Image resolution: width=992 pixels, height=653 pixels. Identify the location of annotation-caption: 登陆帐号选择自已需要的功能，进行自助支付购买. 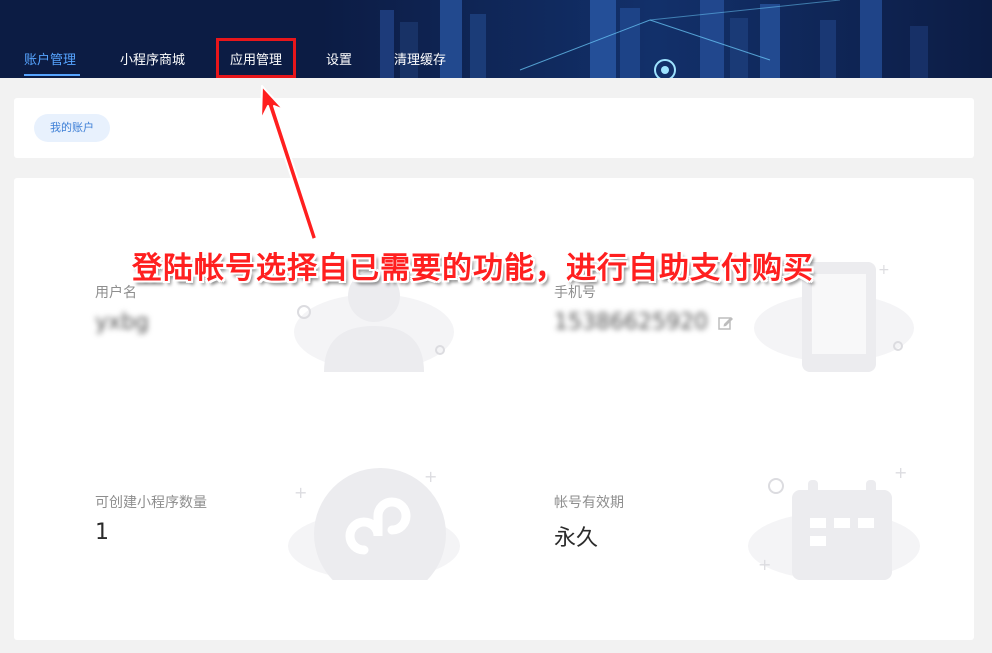
(473, 268).